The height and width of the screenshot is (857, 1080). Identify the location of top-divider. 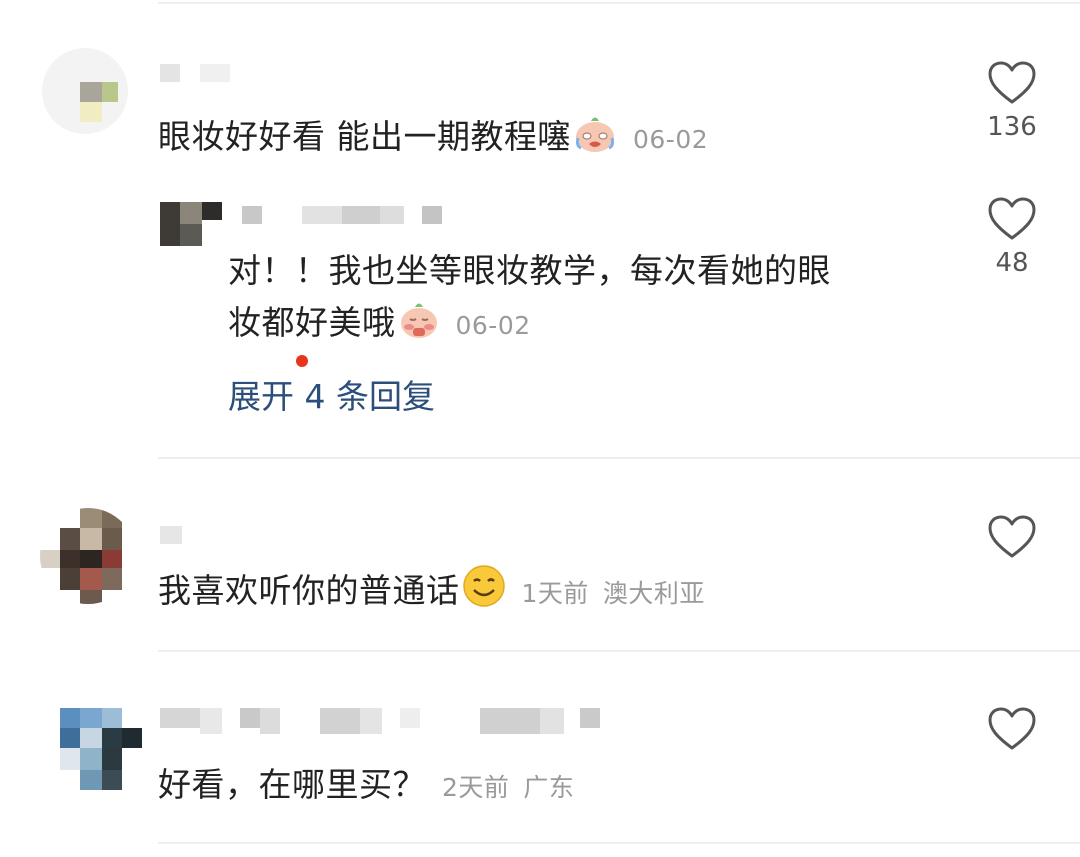
(619, 3).